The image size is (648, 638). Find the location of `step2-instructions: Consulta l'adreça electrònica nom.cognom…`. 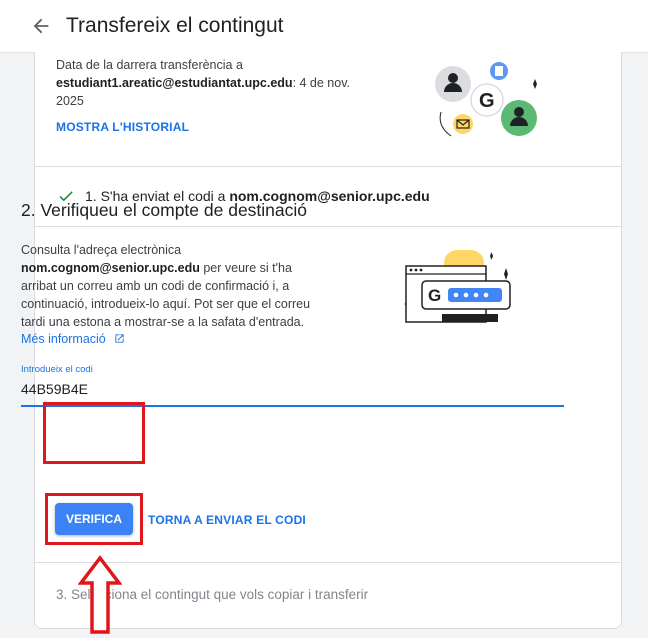

step2-instructions: Consulta l'adreça electrònica nom.cognom… is located at coordinates (171, 286).